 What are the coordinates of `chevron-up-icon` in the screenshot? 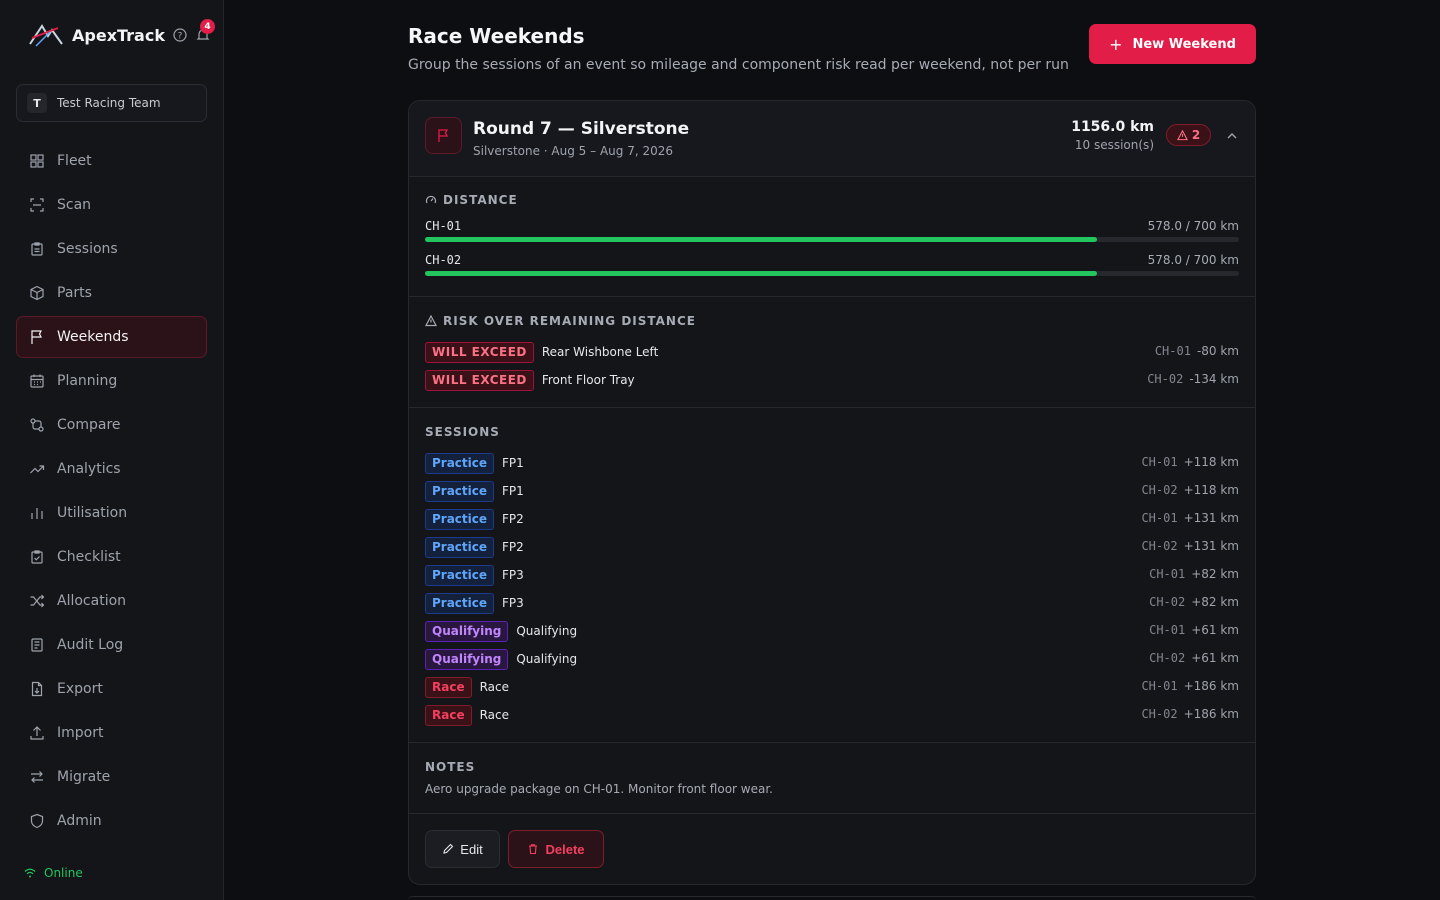 It's located at (1232, 136).